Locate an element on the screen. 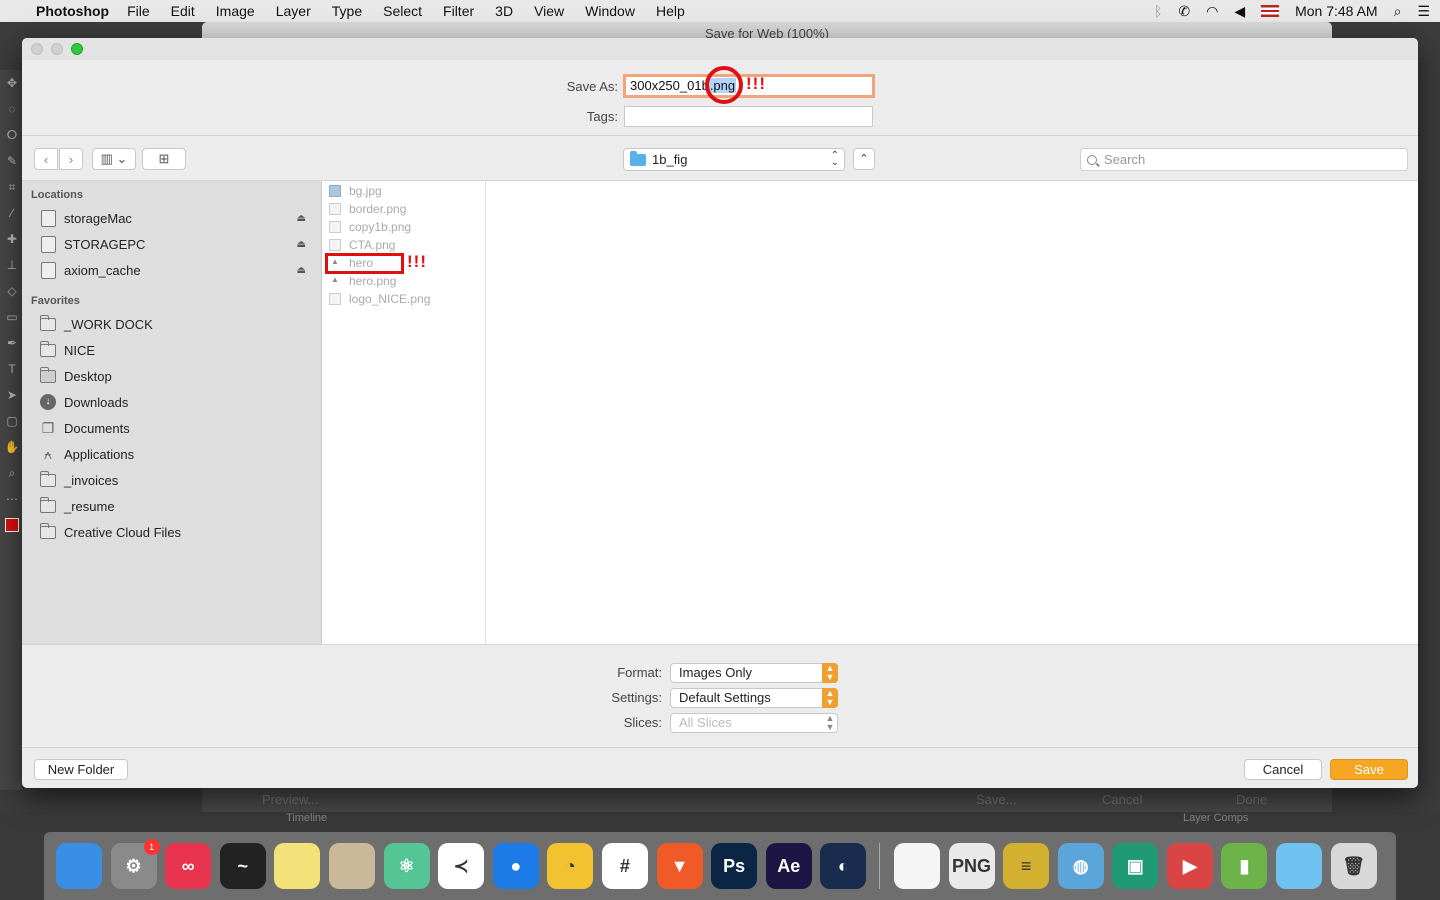  dock-finder-icon is located at coordinates (79, 866).